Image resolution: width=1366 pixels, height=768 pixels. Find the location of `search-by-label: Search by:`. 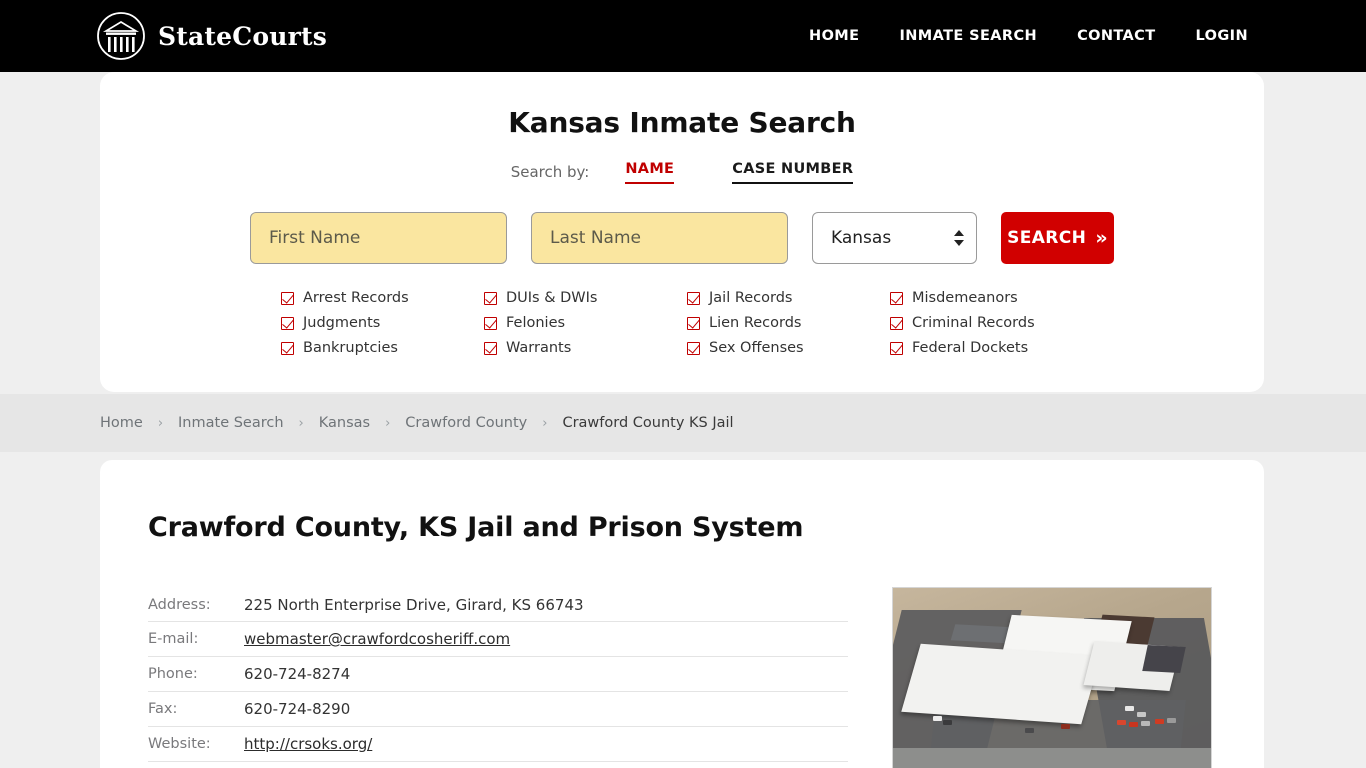

search-by-label: Search by: is located at coordinates (550, 172).